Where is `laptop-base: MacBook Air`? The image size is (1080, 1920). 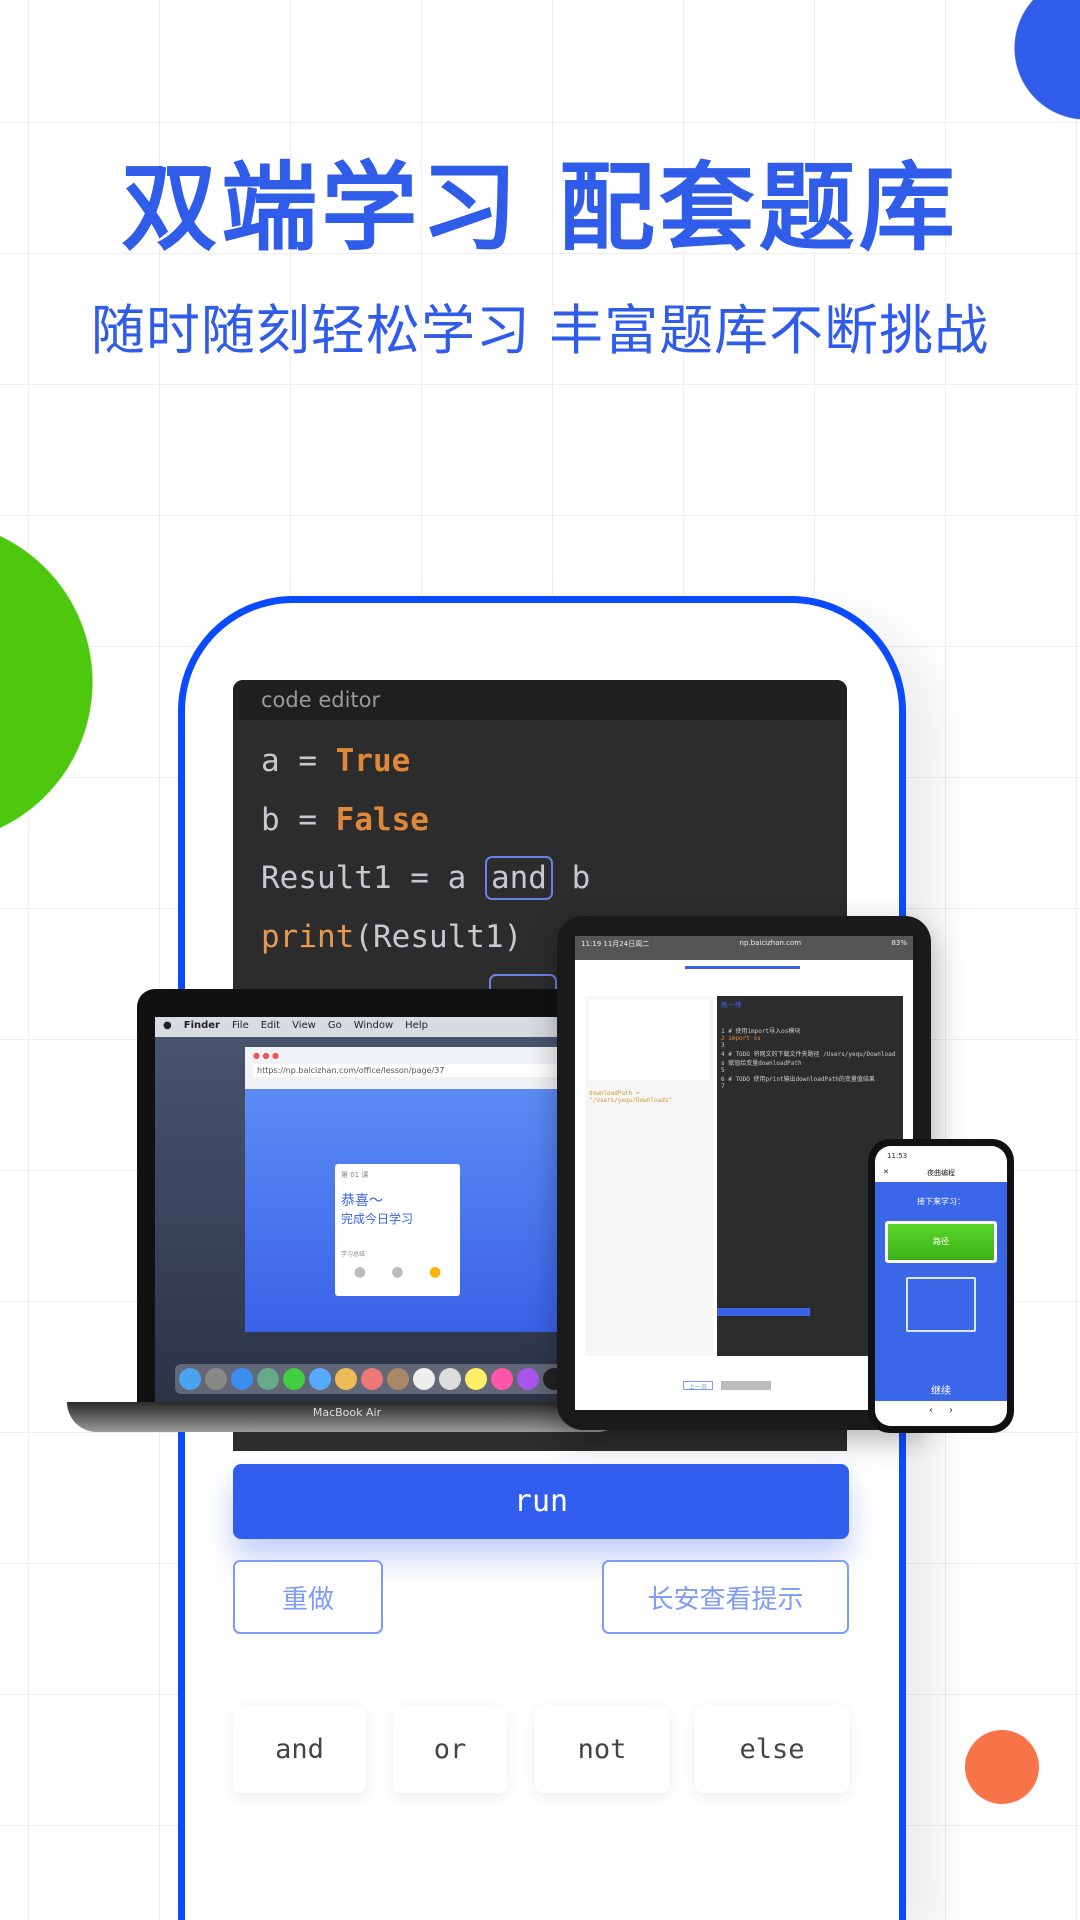
laptop-base: MacBook Air is located at coordinates (347, 1417).